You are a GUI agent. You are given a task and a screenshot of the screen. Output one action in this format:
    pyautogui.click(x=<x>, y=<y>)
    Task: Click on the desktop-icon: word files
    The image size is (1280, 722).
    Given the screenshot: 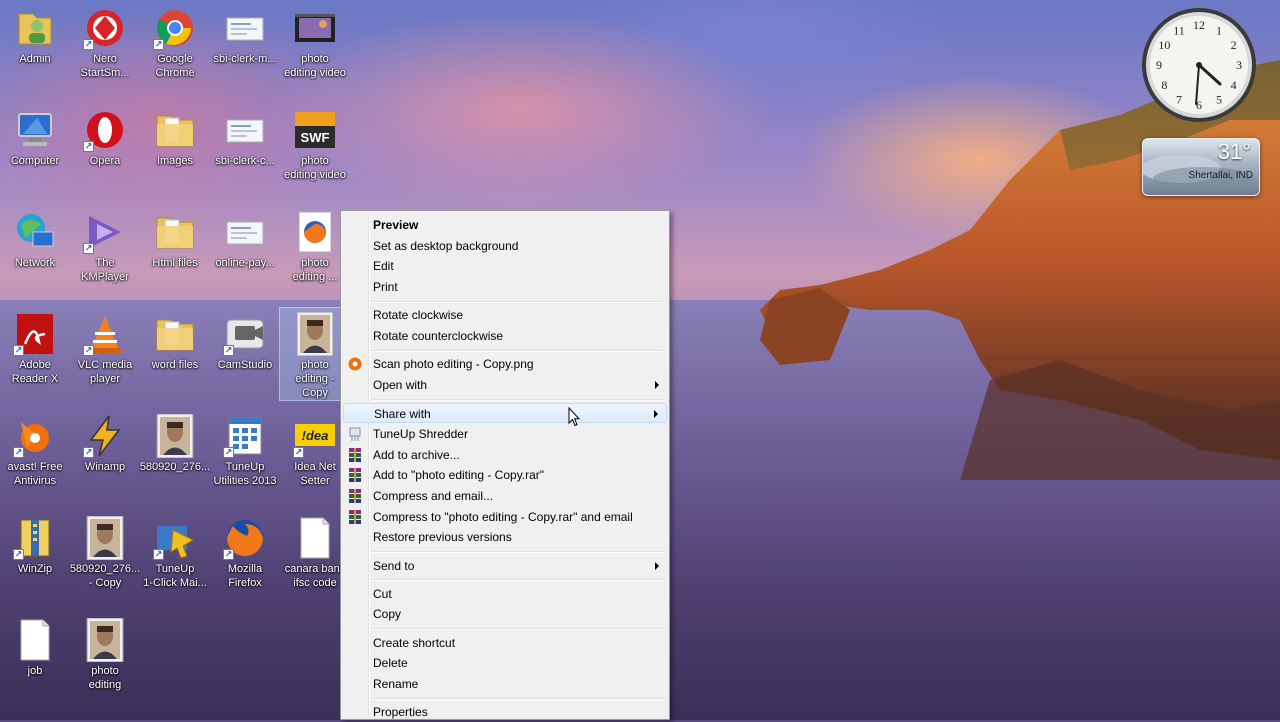 What is the action you would take?
    pyautogui.click(x=175, y=340)
    